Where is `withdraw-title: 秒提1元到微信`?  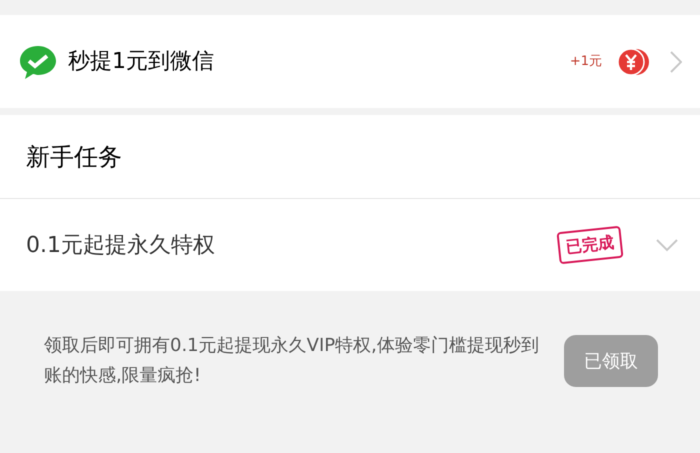
withdraw-title: 秒提1元到微信 is located at coordinates (141, 62).